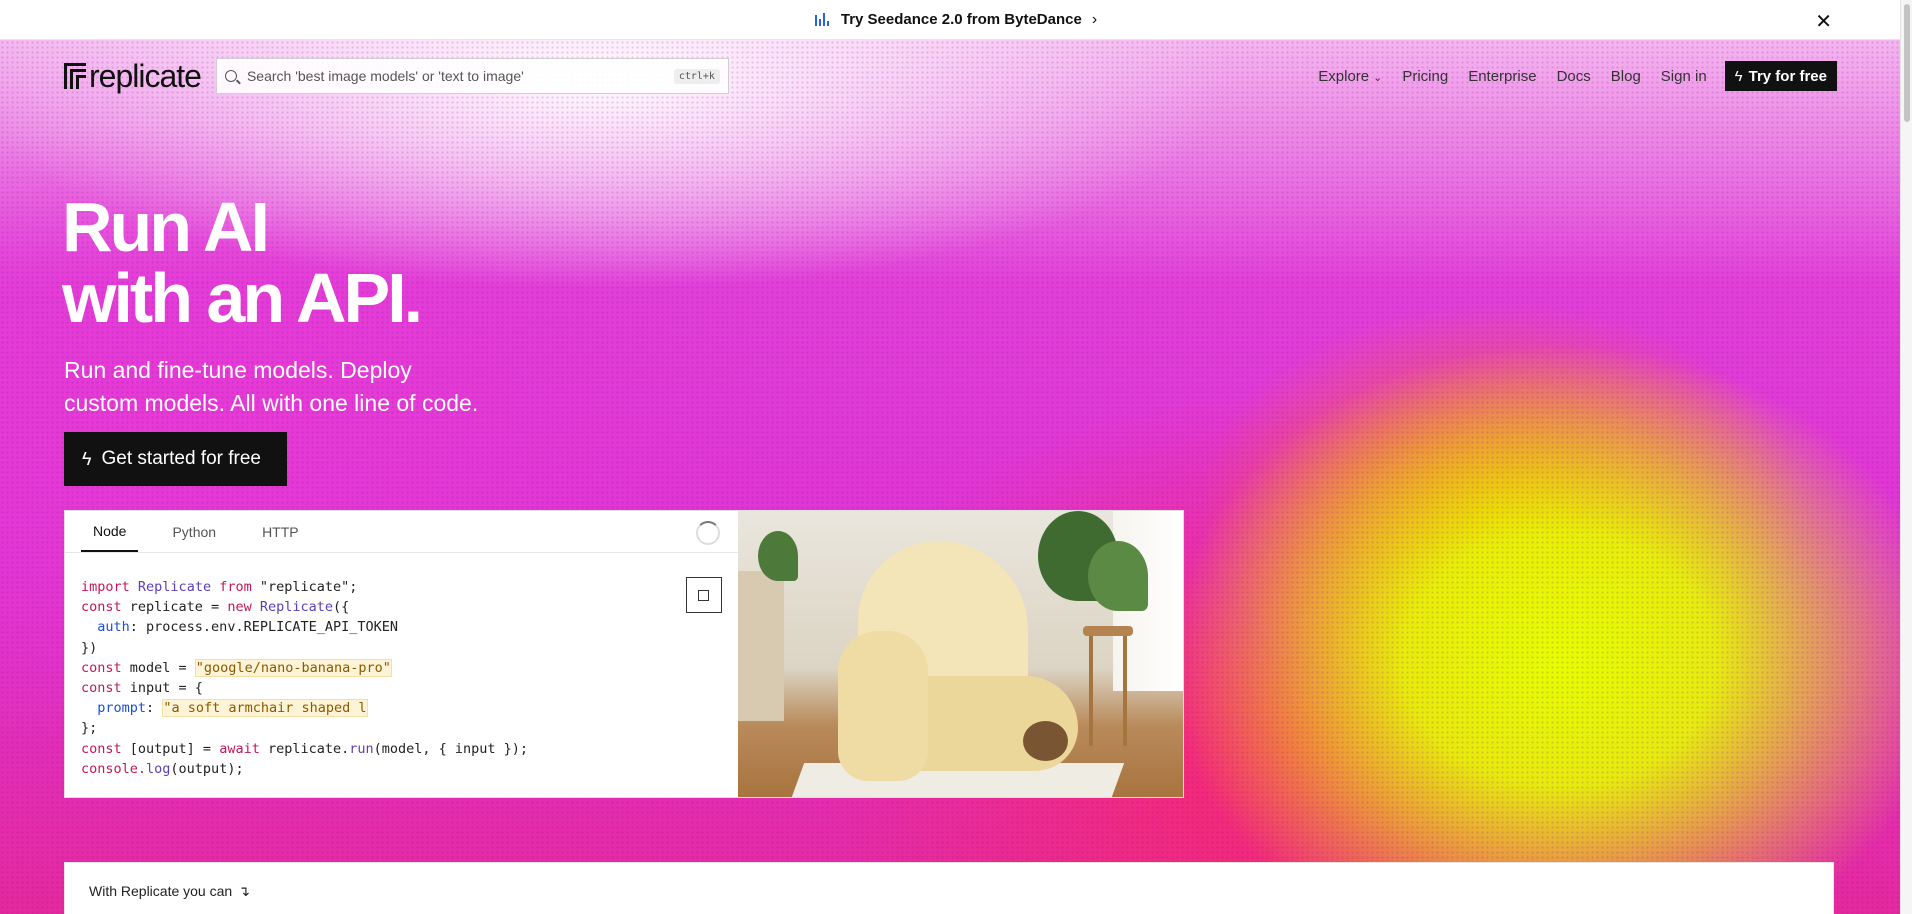  I want to click on headline-line-1: Run AI, so click(166, 227).